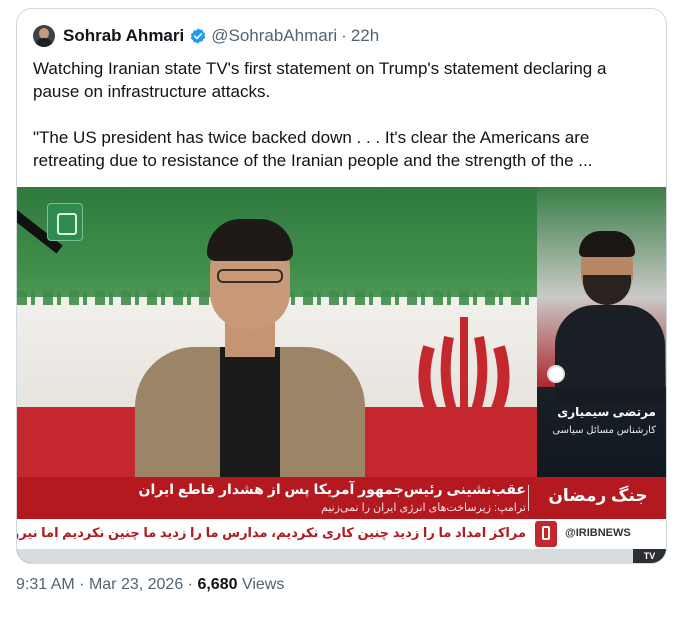 This screenshot has width=685, height=617. I want to click on guest-name: مرتضی سیمیاری, so click(606, 412).